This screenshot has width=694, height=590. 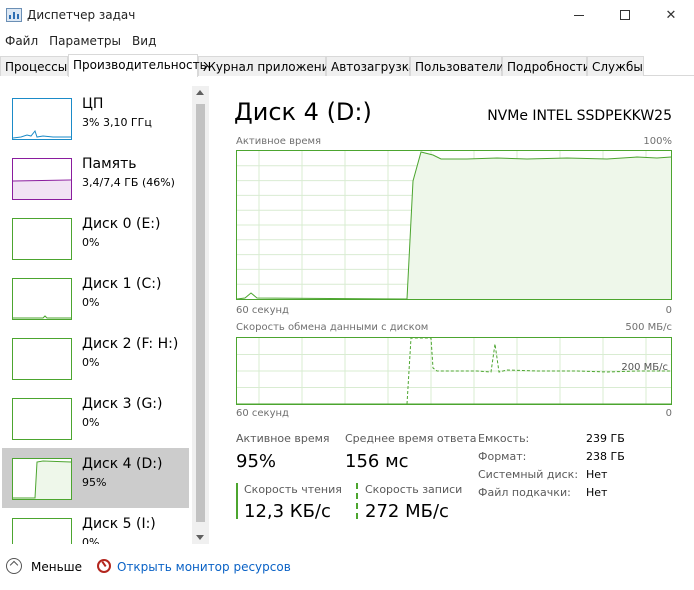 I want to click on transfer-chart-mid: 200 МБ/с, so click(x=644, y=367).